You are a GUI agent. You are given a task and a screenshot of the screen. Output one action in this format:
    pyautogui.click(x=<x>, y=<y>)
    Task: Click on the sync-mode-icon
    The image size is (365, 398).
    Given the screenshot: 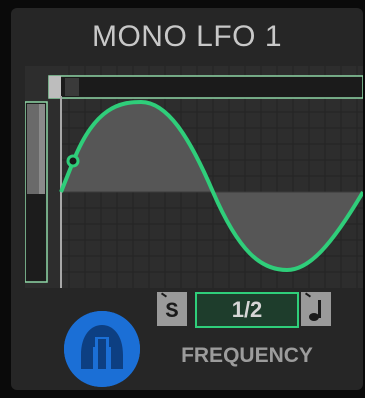 What is the action you would take?
    pyautogui.click(x=164, y=295)
    